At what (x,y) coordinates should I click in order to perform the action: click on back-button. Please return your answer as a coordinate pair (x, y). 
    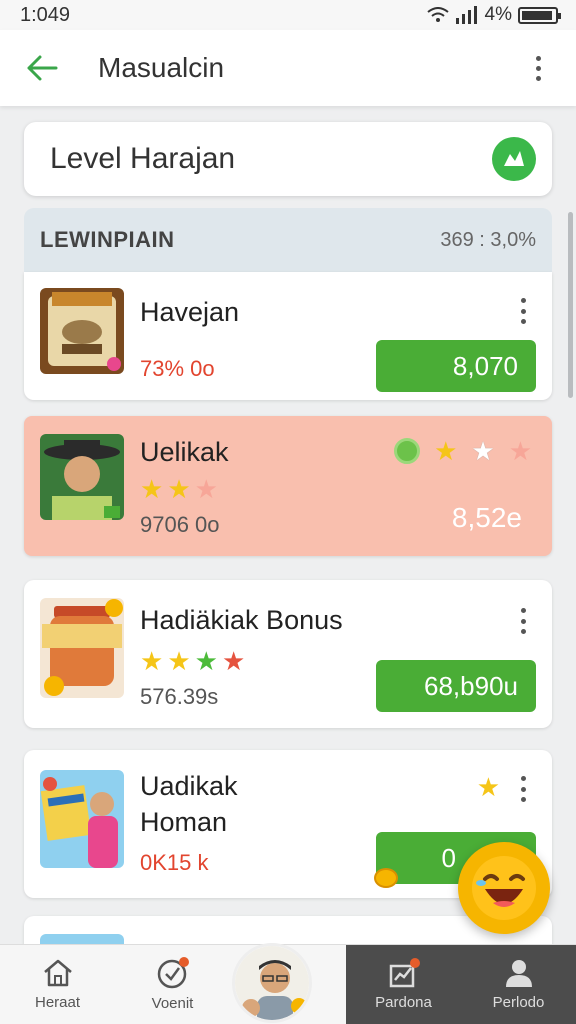
    Looking at the image, I should click on (42, 68).